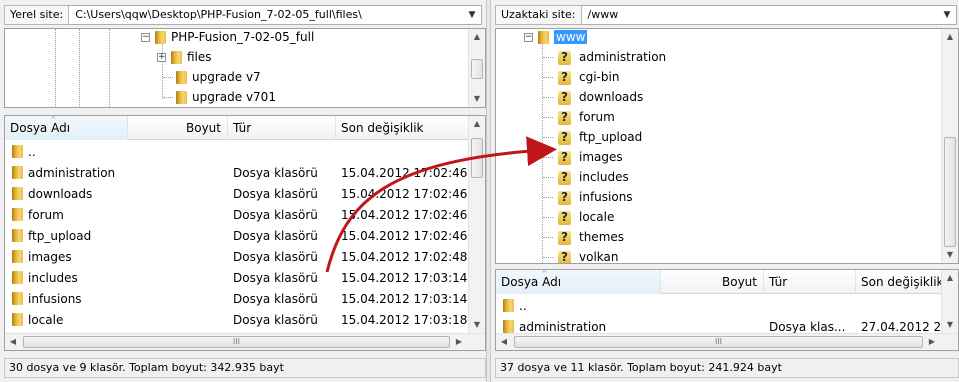  I want to click on remote-tree-node-www: − www, so click(556, 38).